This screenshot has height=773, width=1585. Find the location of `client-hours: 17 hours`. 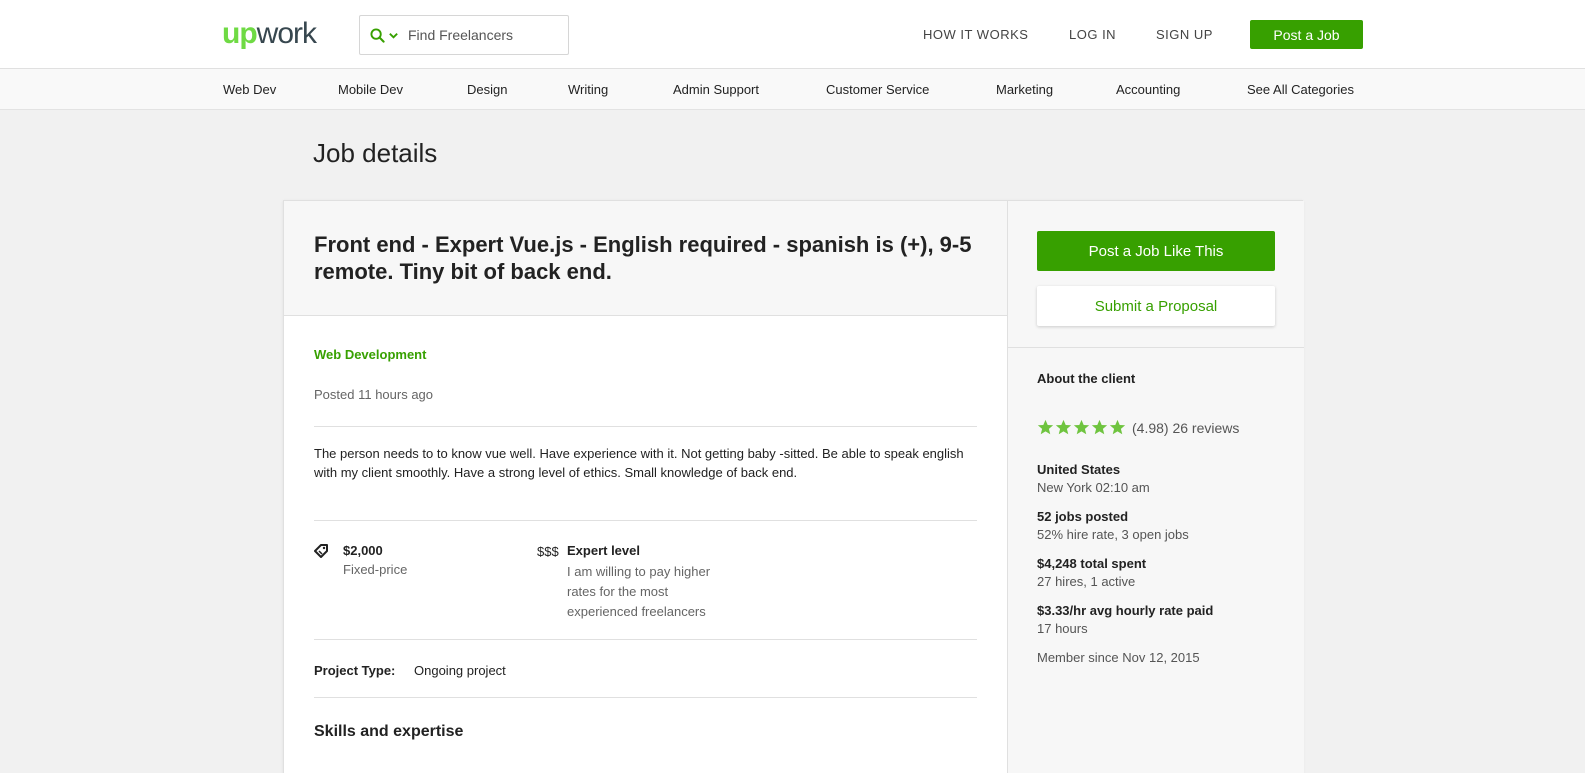

client-hours: 17 hours is located at coordinates (1062, 628).